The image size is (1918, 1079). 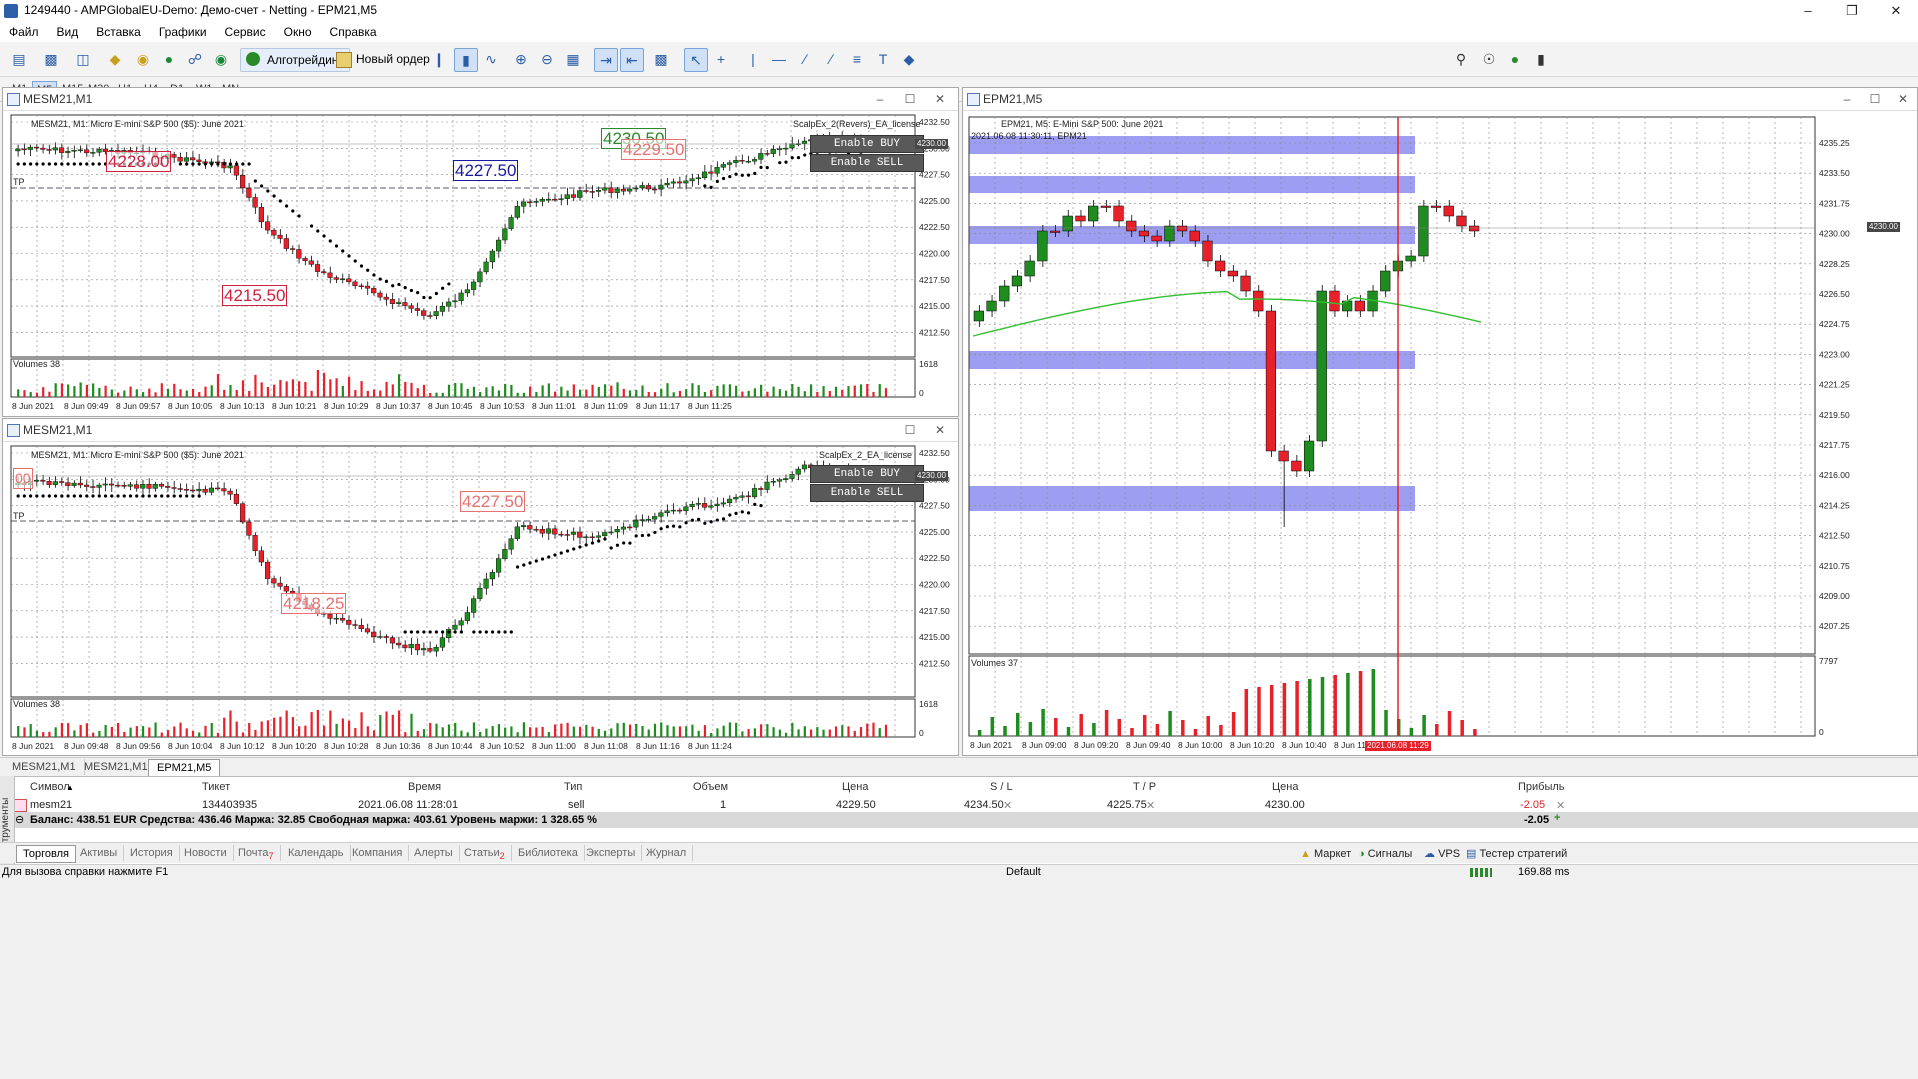 What do you see at coordinates (710, 787) in the screenshot?
I see `col-volume: Объем` at bounding box center [710, 787].